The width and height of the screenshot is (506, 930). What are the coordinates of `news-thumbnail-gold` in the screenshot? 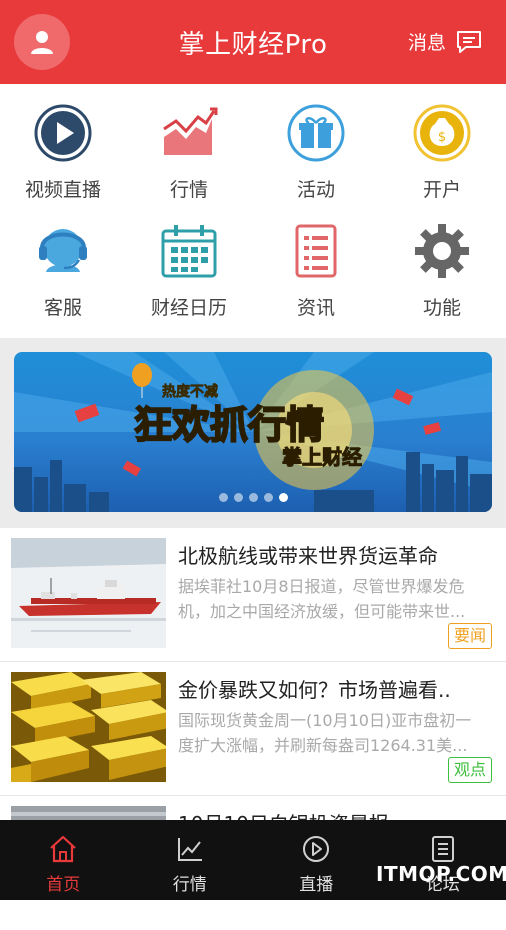 It's located at (88, 727).